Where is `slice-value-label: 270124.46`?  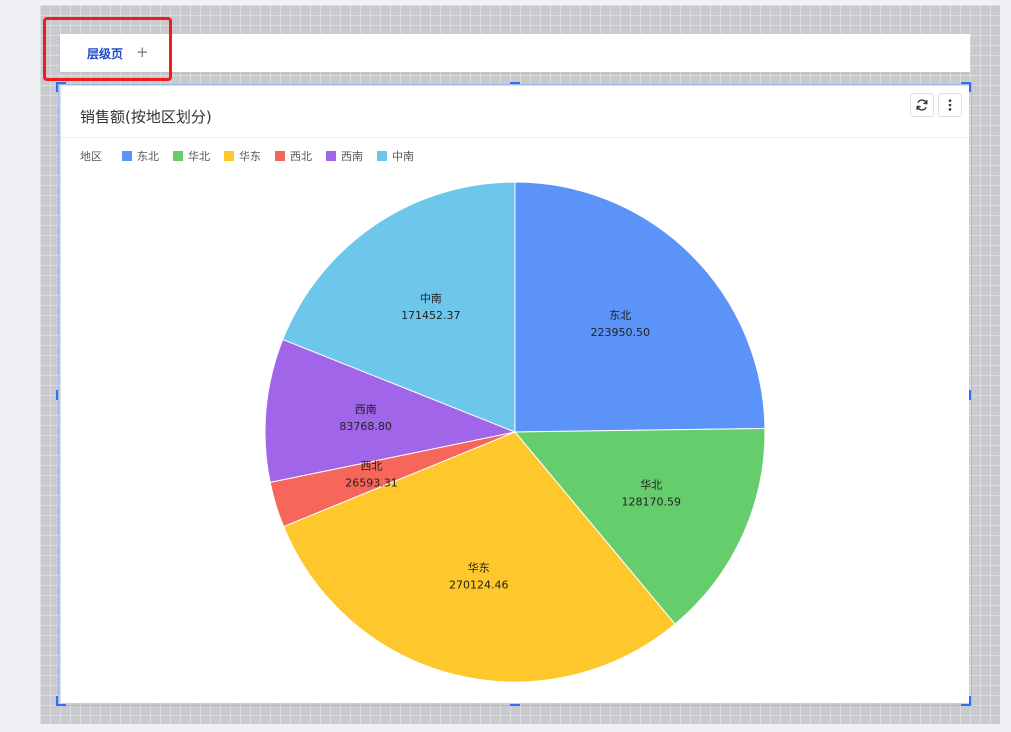
slice-value-label: 270124.46 is located at coordinates (479, 585).